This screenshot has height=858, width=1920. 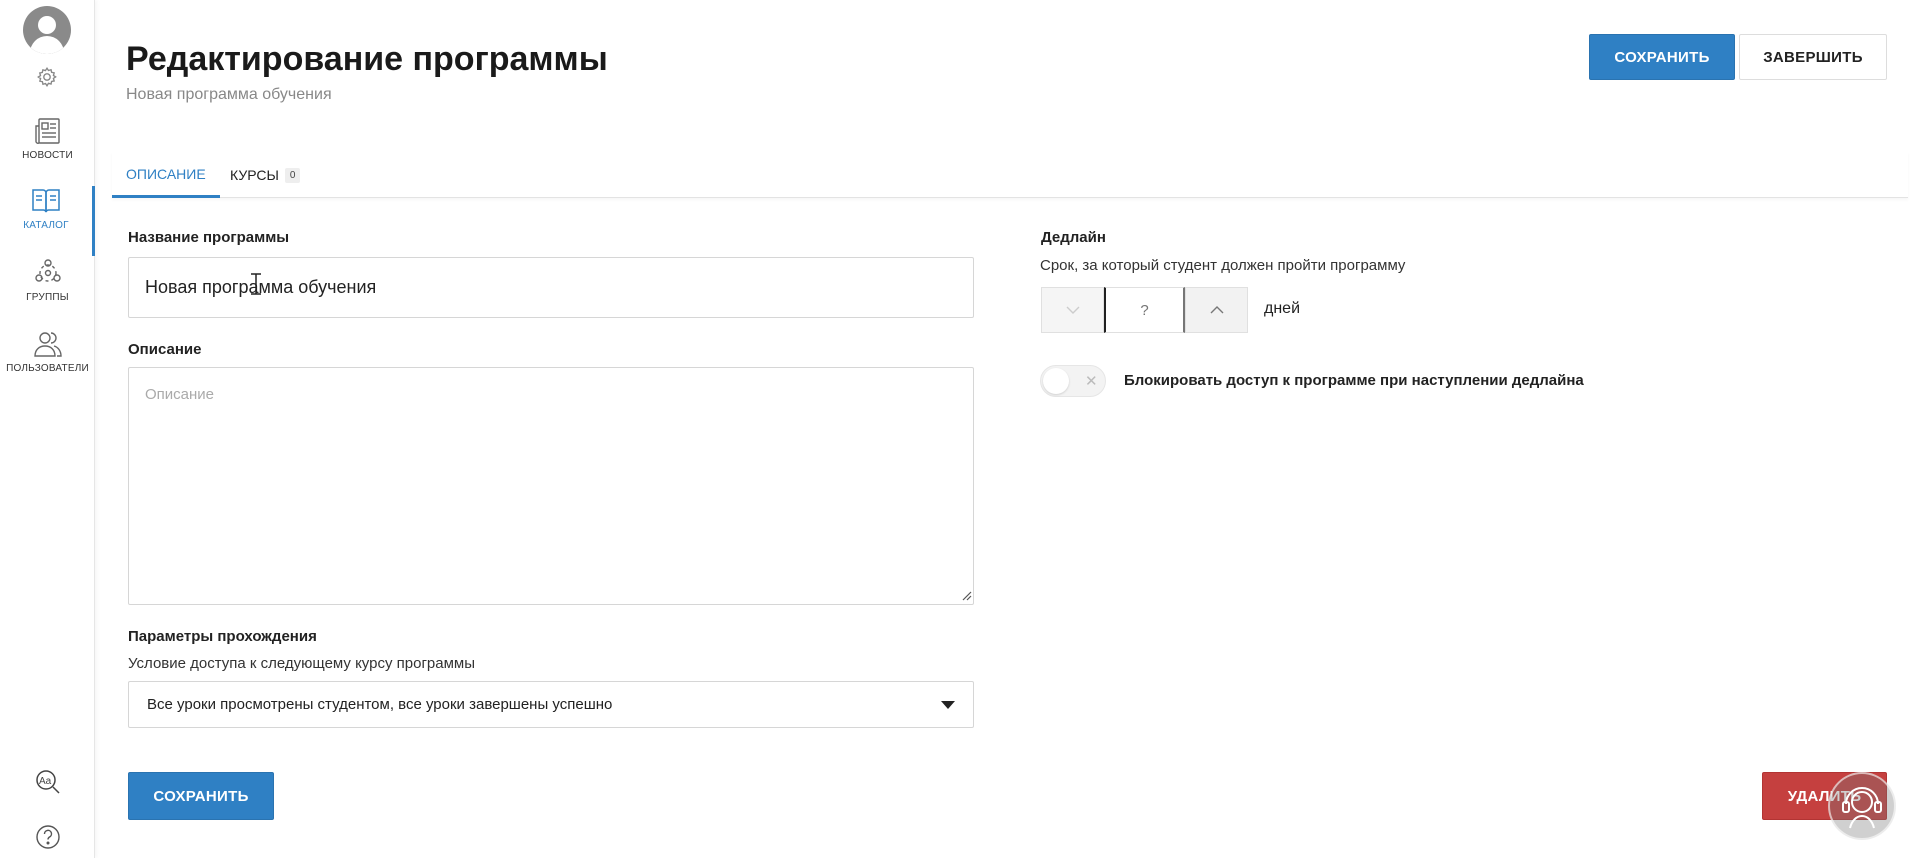 I want to click on gear-icon, so click(x=47, y=77).